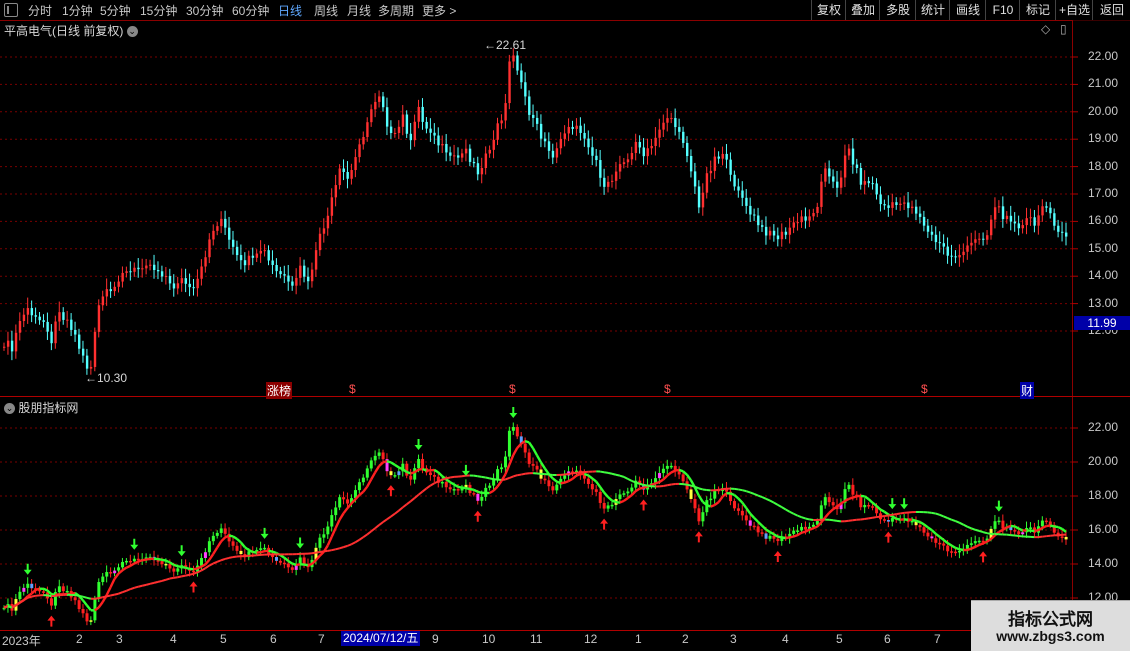 Image resolution: width=1130 pixels, height=651 pixels. Describe the element at coordinates (839, 639) in the screenshot. I see `x-tick-label: 5` at that location.